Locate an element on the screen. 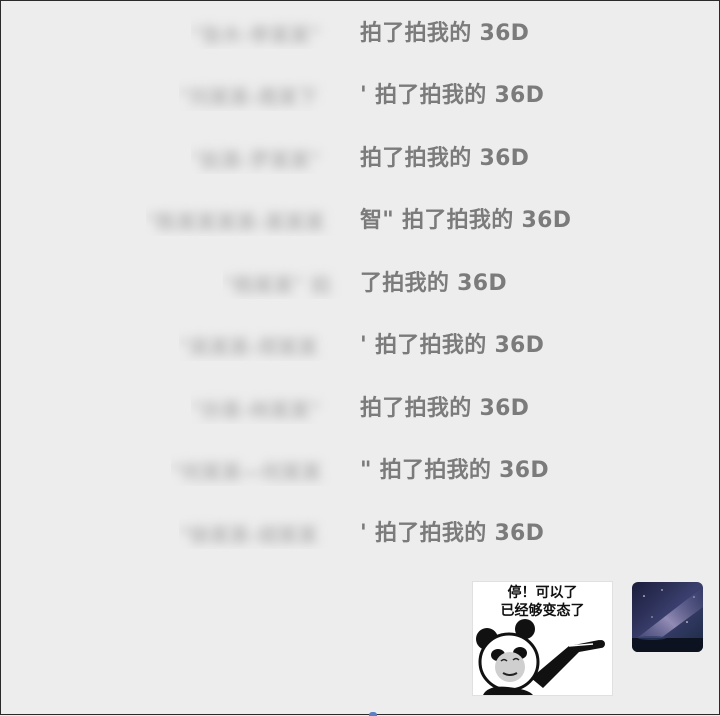  pat-message: 智" 拍了拍我的 36D is located at coordinates (465, 218).